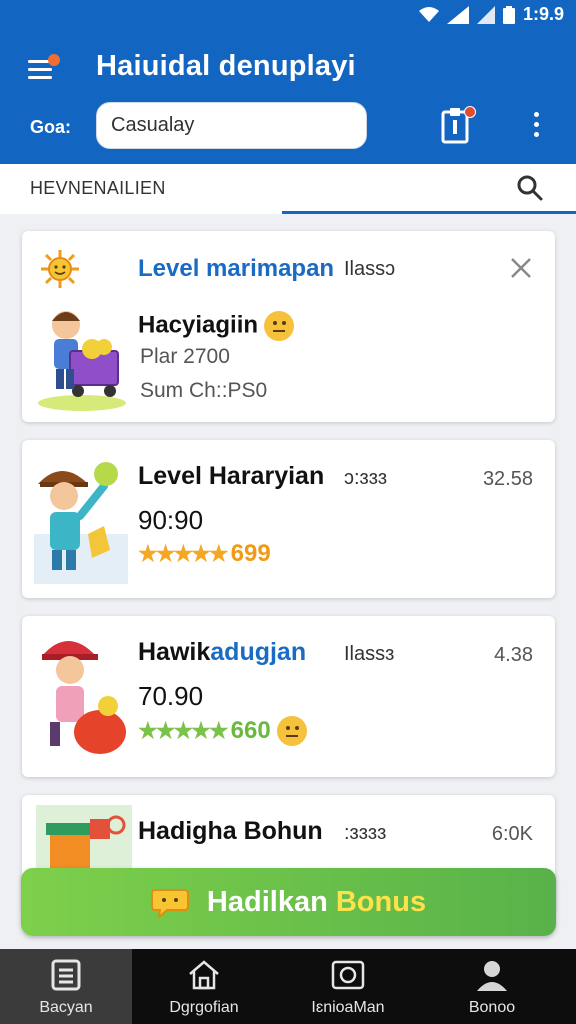 This screenshot has width=576, height=1024. What do you see at coordinates (230, 831) in the screenshot?
I see `card-title: Hadigha Bohun` at bounding box center [230, 831].